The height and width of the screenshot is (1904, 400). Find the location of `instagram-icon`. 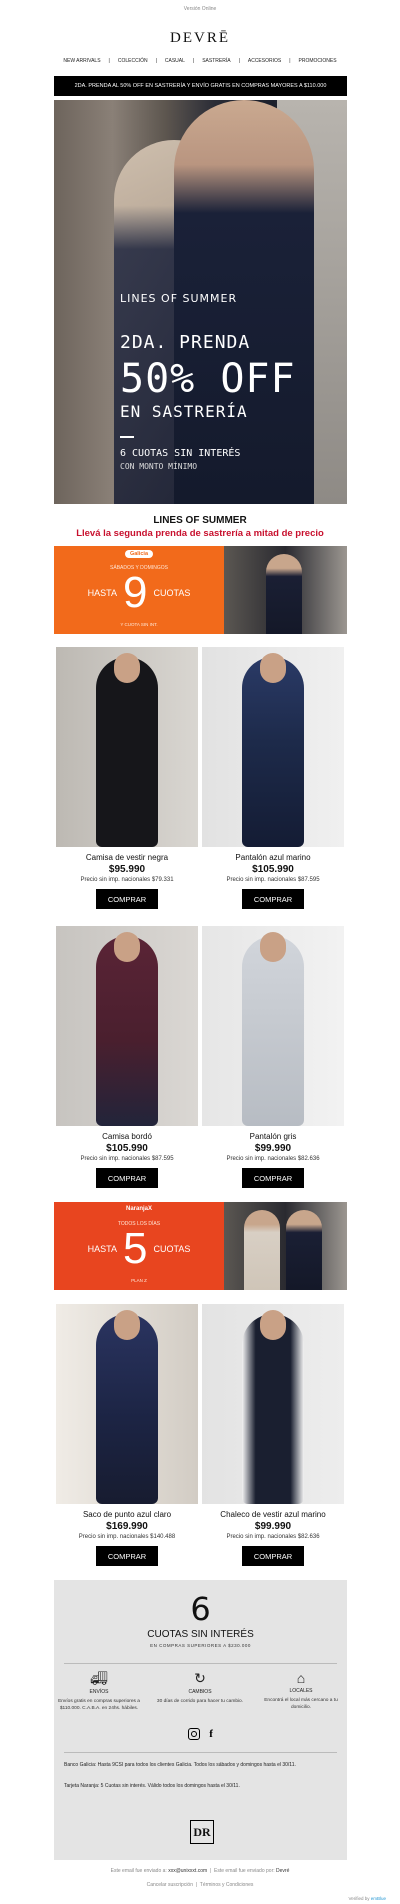

instagram-icon is located at coordinates (194, 1734).